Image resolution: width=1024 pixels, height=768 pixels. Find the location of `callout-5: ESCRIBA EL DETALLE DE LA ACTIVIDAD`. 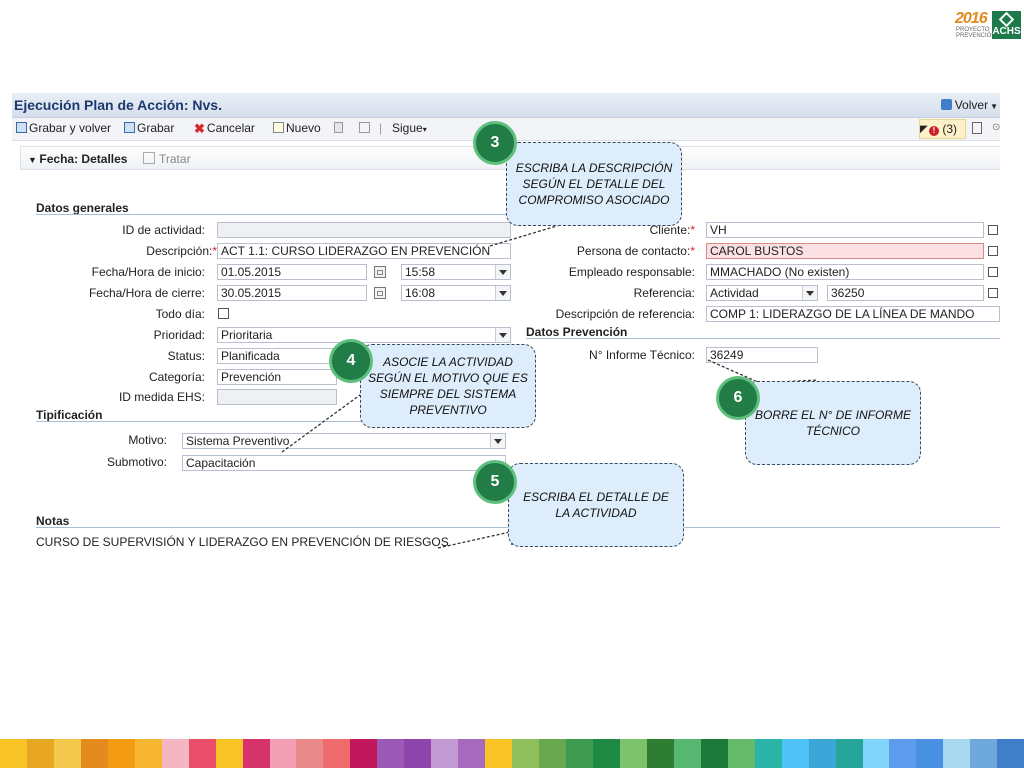

callout-5: ESCRIBA EL DETALLE DE LA ACTIVIDAD is located at coordinates (596, 505).